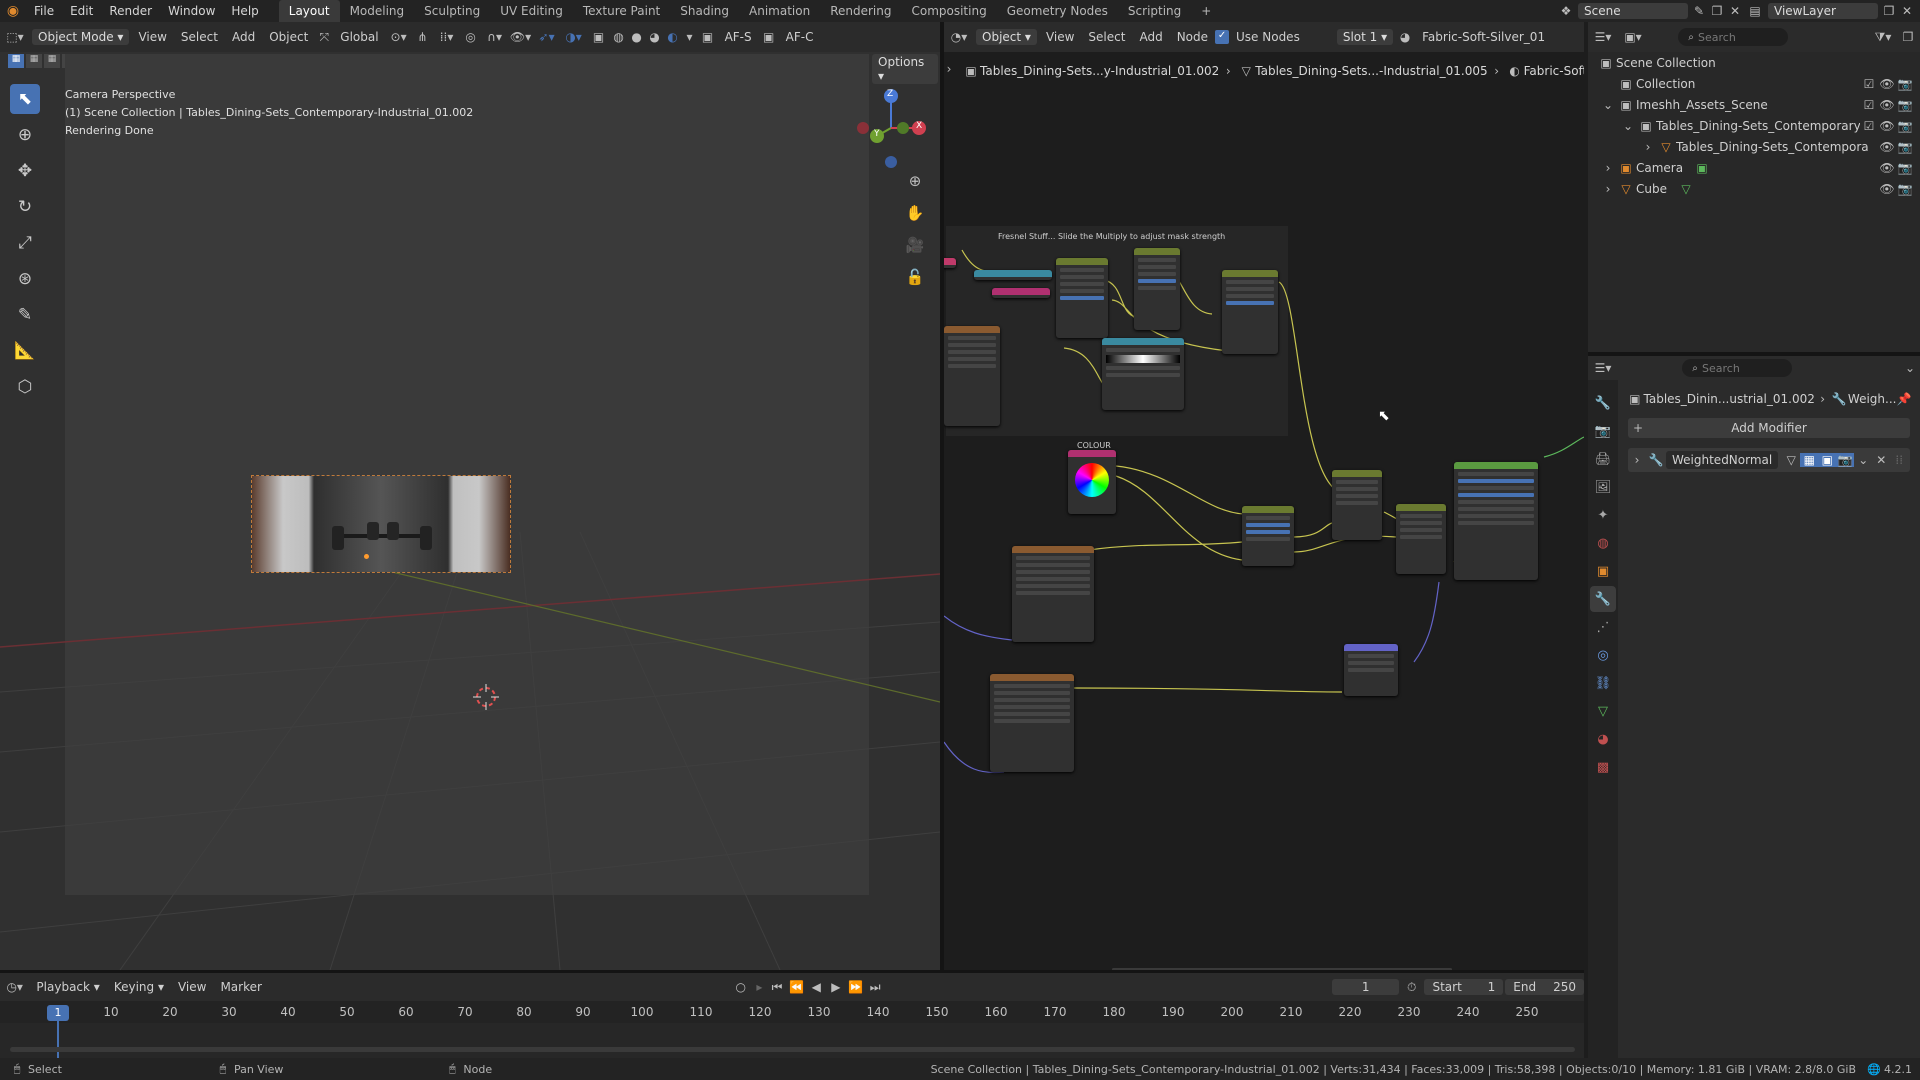  I want to click on transform-tool-icon: ⊛, so click(25, 279).